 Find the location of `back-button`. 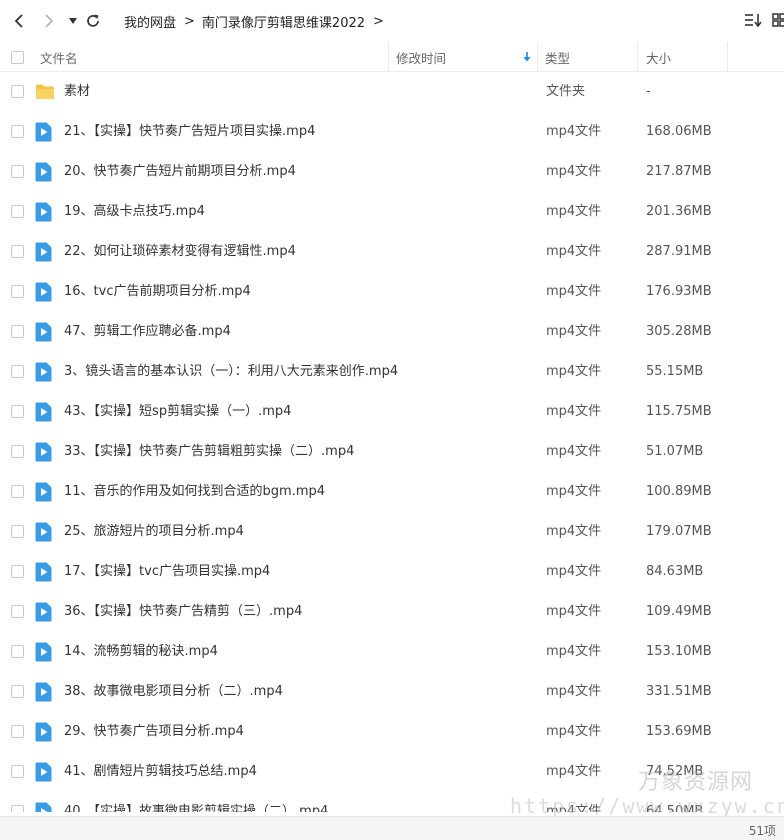

back-button is located at coordinates (19, 21).